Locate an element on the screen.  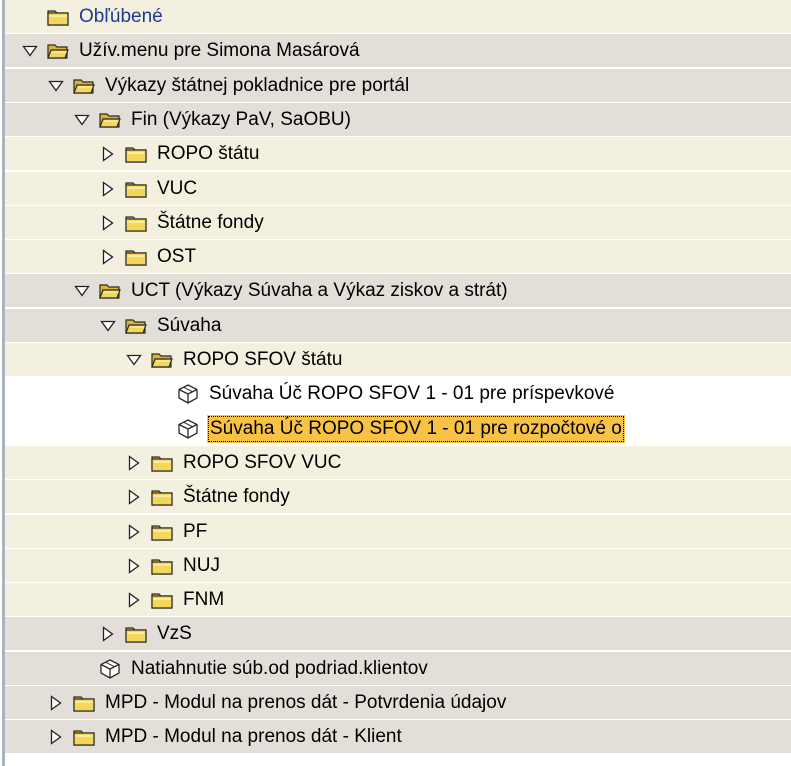
tree-folder-row: NUJ is located at coordinates (398, 566).